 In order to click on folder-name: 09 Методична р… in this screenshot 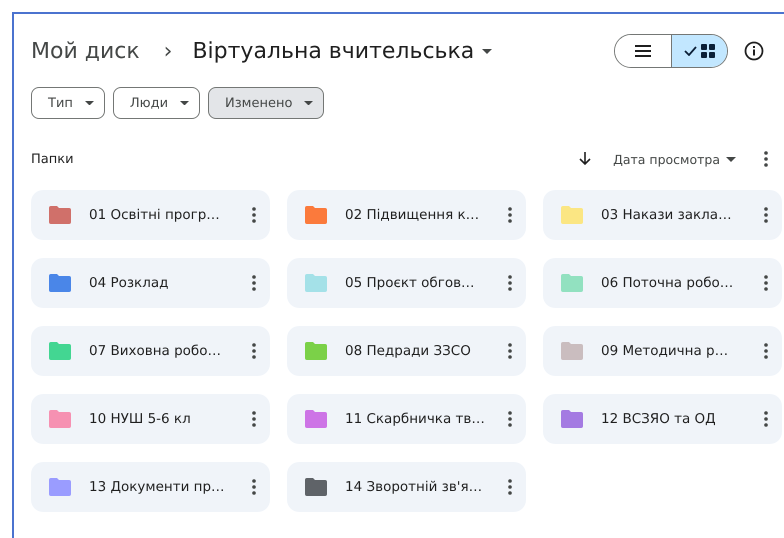, I will do `click(665, 351)`.